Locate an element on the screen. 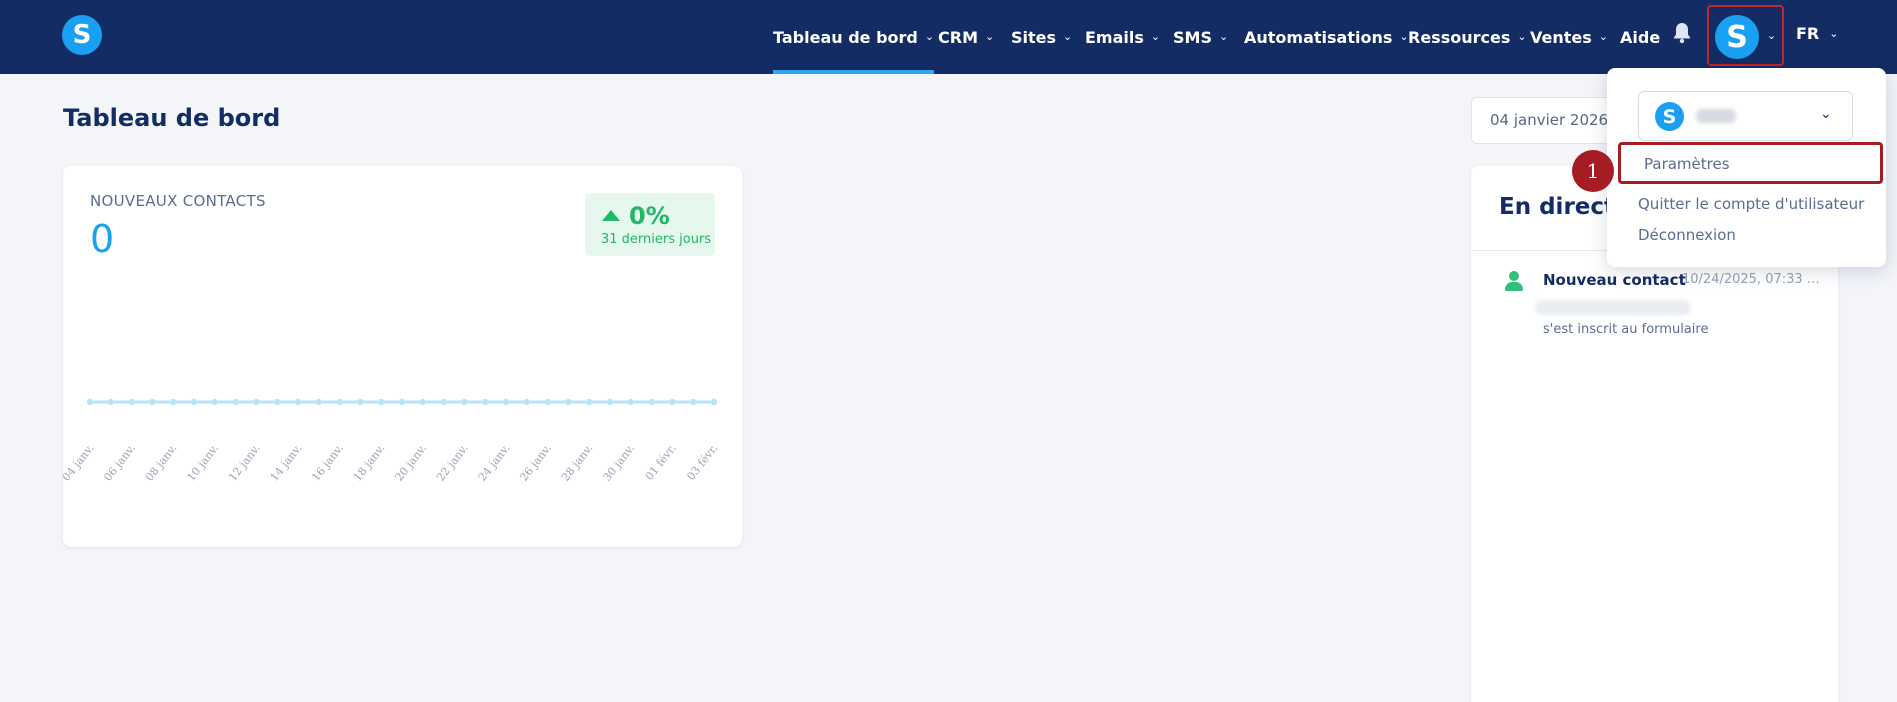 This screenshot has height=702, width=1897. nav-item-label: SMS is located at coordinates (1192, 37).